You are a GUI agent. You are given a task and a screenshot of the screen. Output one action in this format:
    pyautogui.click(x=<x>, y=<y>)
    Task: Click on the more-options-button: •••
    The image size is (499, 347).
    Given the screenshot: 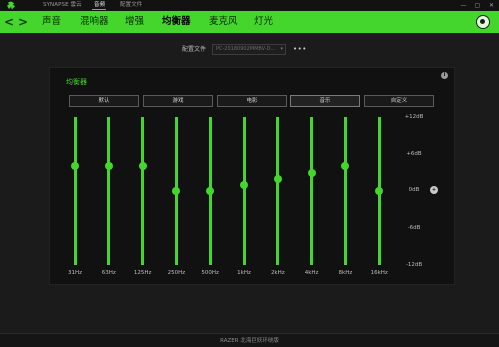 What is the action you would take?
    pyautogui.click(x=300, y=49)
    